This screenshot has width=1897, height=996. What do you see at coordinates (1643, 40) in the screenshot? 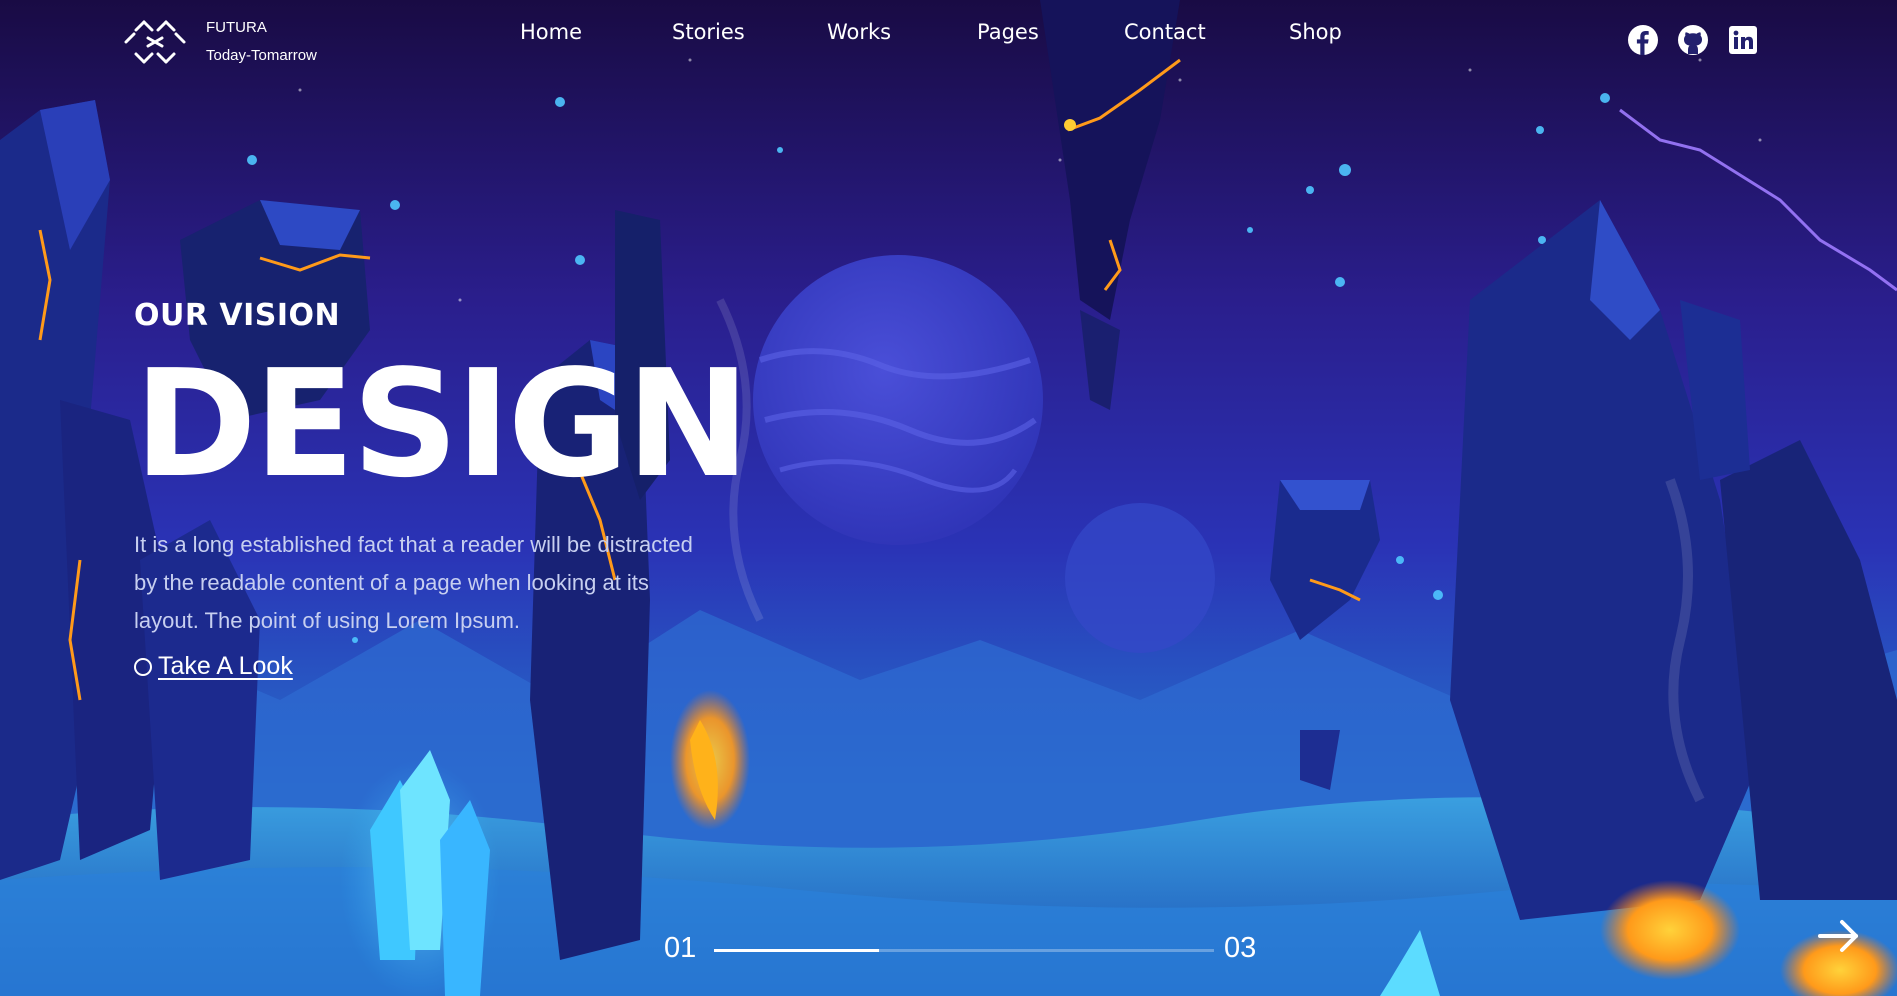
I see `facebook-icon` at bounding box center [1643, 40].